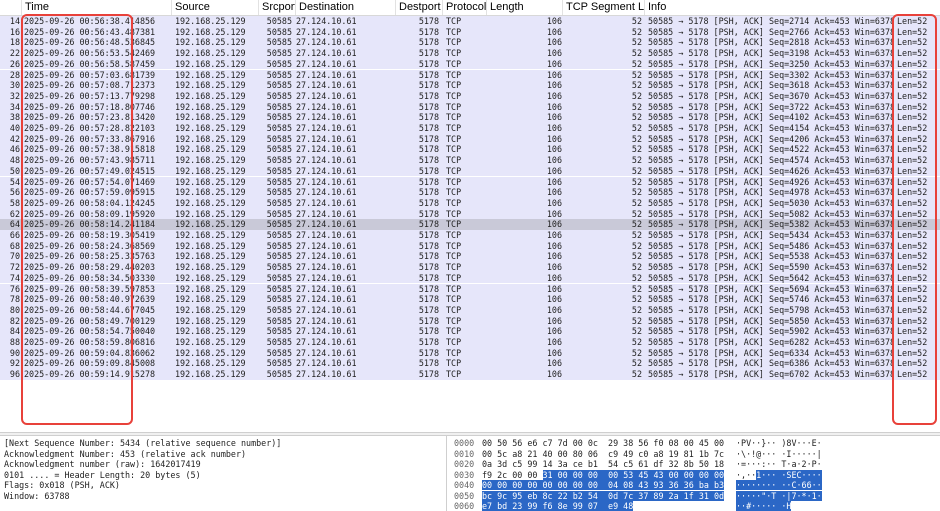 The width and height of the screenshot is (940, 511). Describe the element at coordinates (11, 7) in the screenshot. I see `column-header-no` at that location.